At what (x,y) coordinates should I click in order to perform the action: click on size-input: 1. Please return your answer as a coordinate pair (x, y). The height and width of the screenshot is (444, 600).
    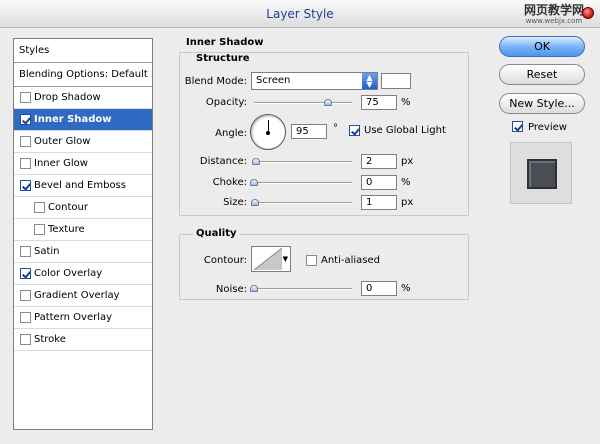
    Looking at the image, I should click on (379, 202).